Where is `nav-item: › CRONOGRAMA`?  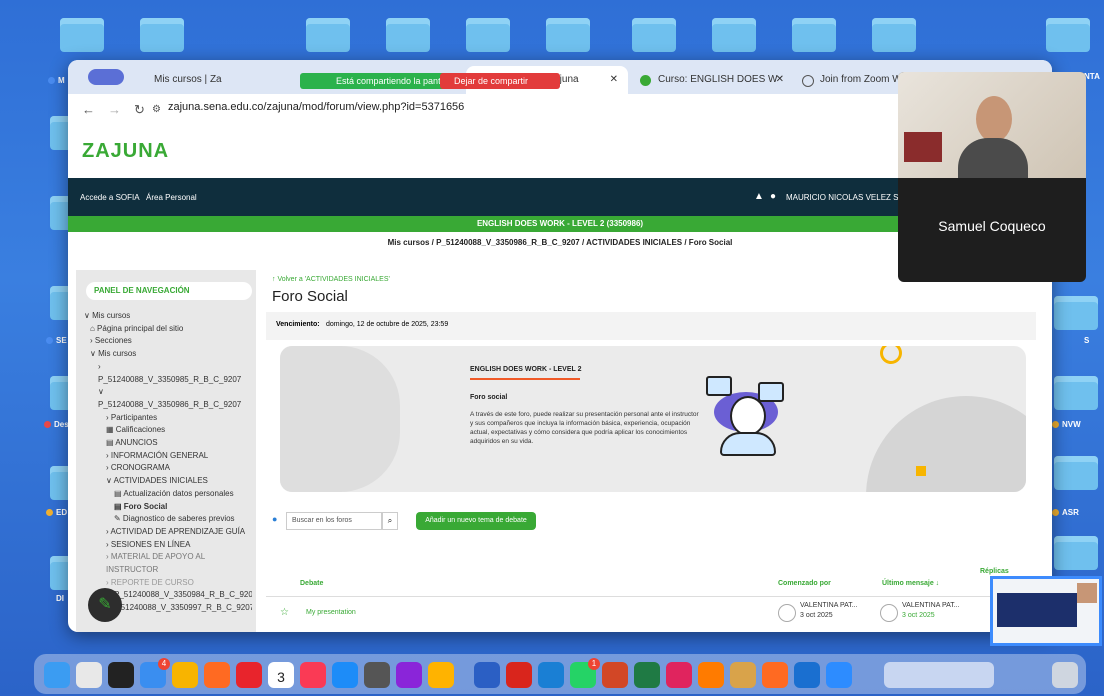
nav-item: › CRONOGRAMA is located at coordinates (168, 468).